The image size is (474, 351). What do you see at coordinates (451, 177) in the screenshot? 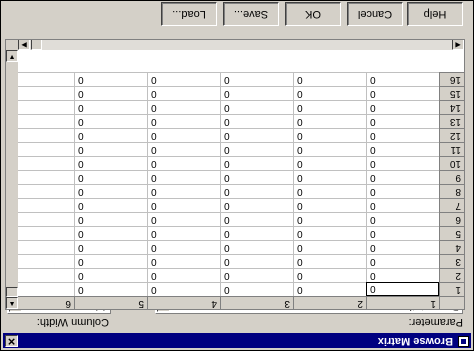
I see `row-header: 9` at bounding box center [451, 177].